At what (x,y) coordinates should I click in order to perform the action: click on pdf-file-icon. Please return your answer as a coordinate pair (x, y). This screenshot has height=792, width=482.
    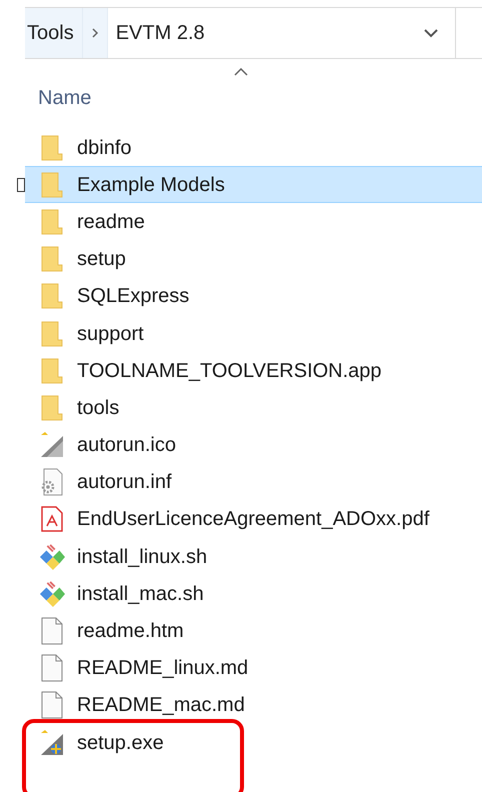
    Looking at the image, I should click on (52, 519).